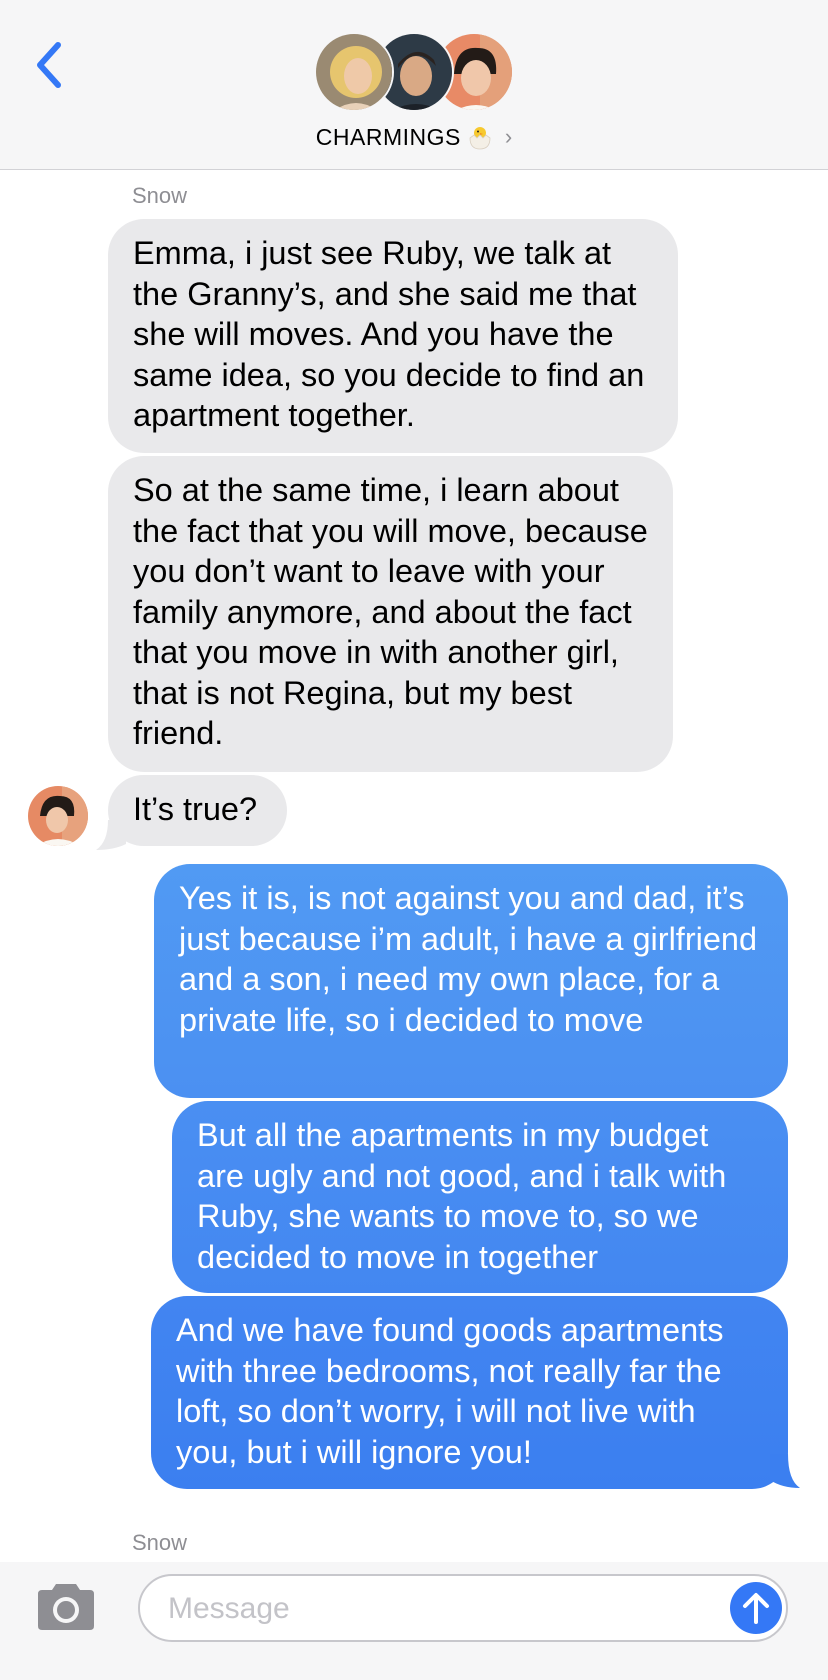 This screenshot has width=828, height=1680. I want to click on group-avatars, so click(414, 73).